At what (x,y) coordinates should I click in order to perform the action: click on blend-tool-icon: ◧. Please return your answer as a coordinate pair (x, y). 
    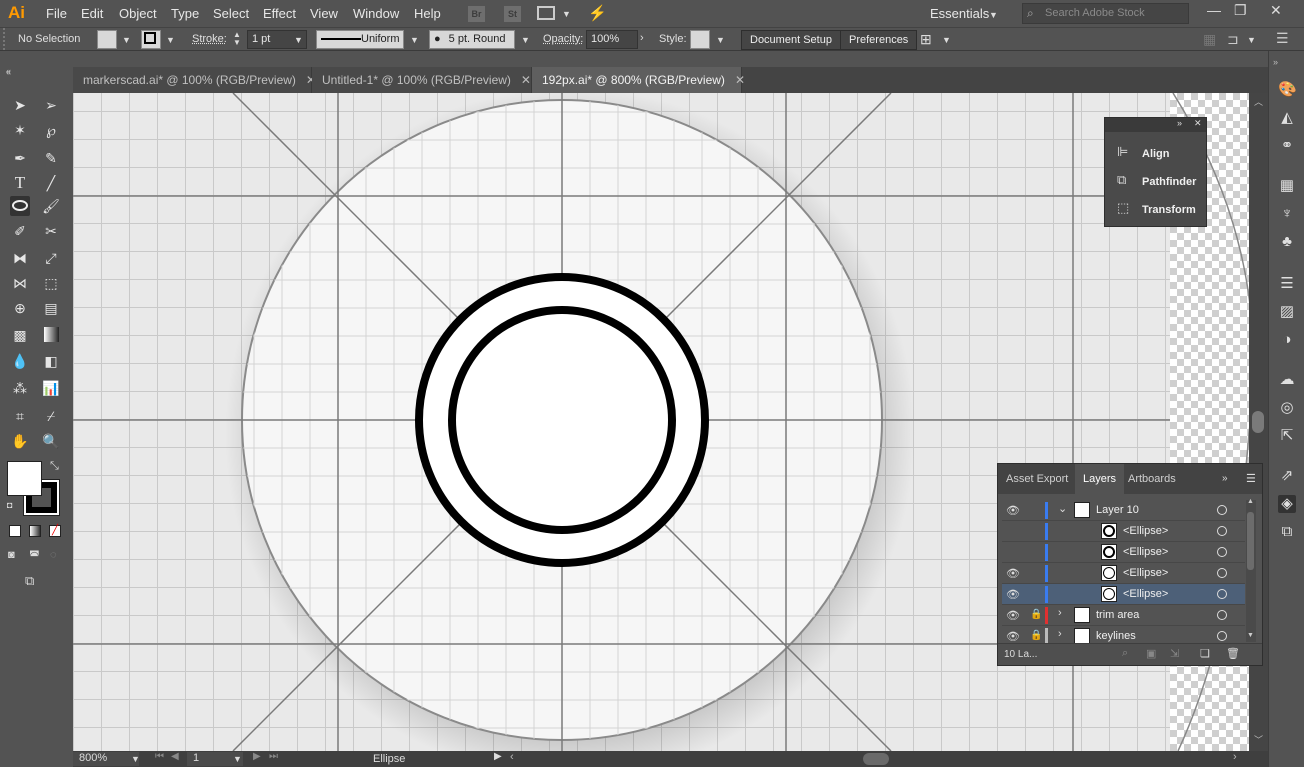
    Looking at the image, I should click on (51, 361).